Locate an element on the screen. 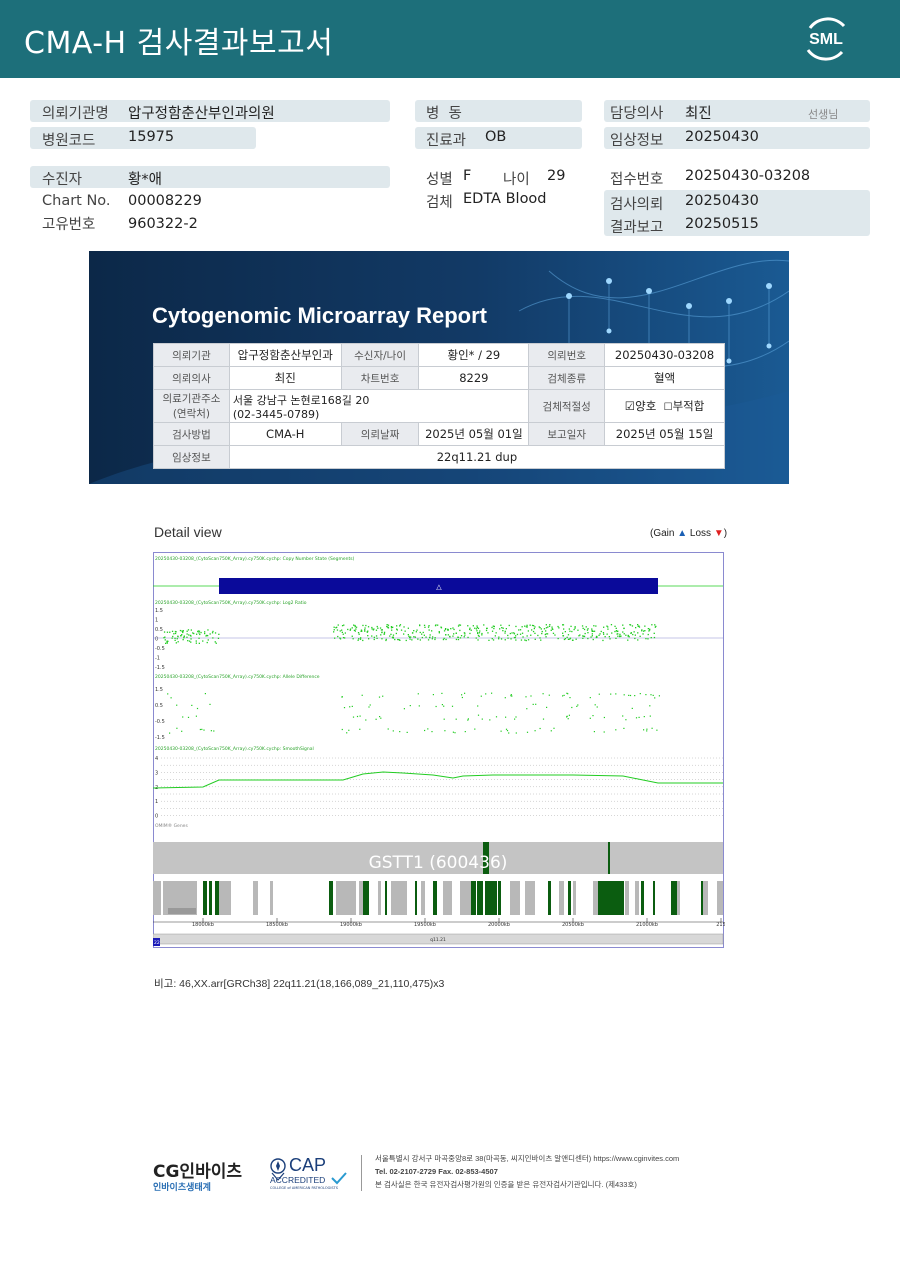  doctor-suffix: 선생님 is located at coordinates (823, 114).